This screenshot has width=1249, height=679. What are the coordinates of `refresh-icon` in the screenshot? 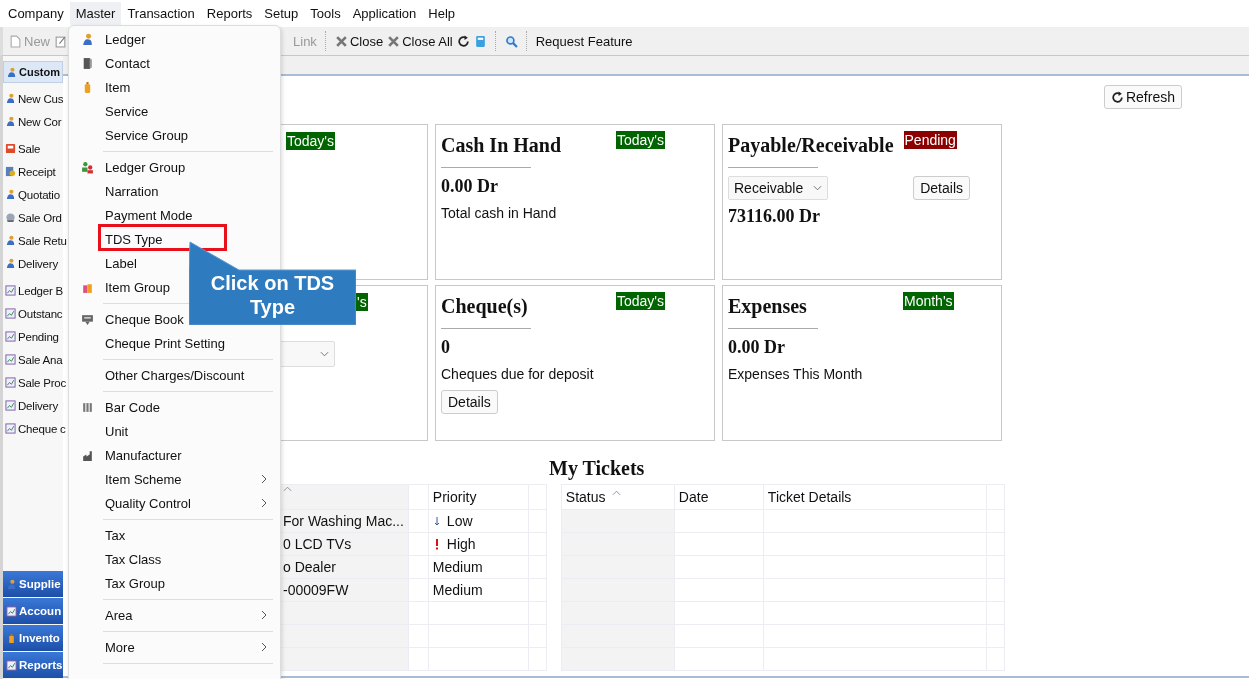 It's located at (463, 41).